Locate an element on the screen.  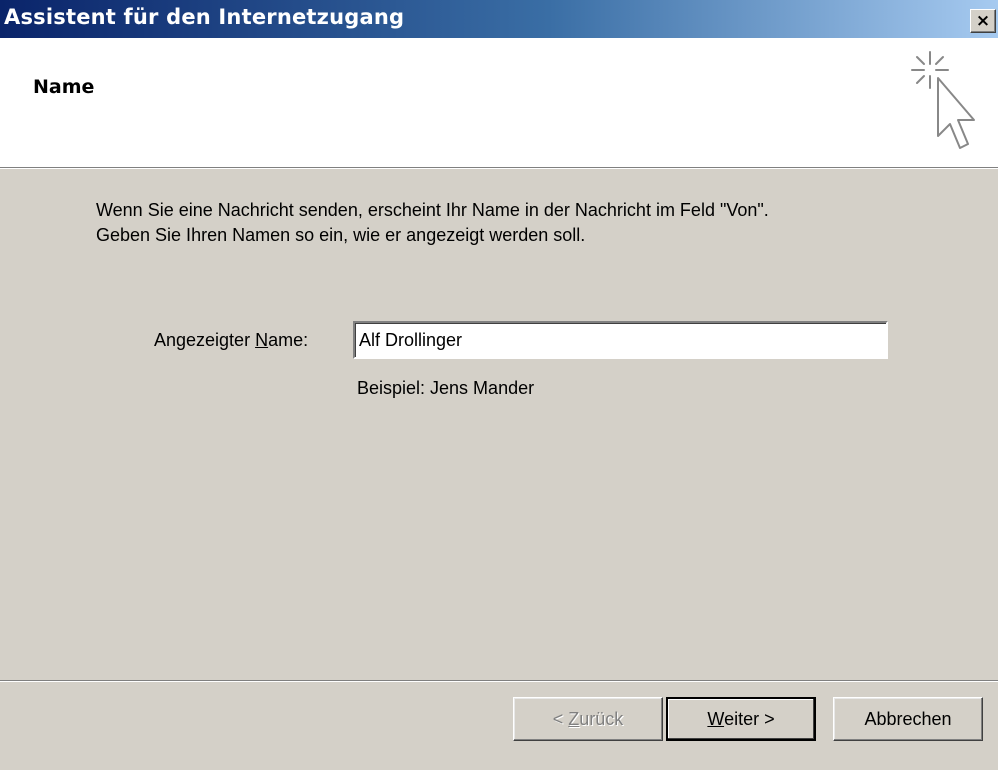
back-label-hotkey: Z is located at coordinates (574, 719).